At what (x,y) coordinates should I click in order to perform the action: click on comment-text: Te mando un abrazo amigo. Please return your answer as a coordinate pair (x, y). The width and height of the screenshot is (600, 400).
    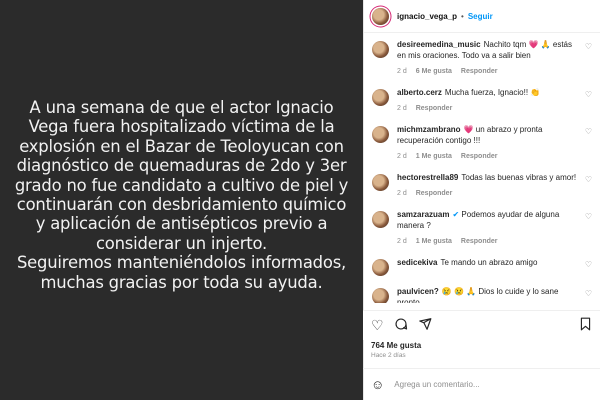
    Looking at the image, I should click on (489, 262).